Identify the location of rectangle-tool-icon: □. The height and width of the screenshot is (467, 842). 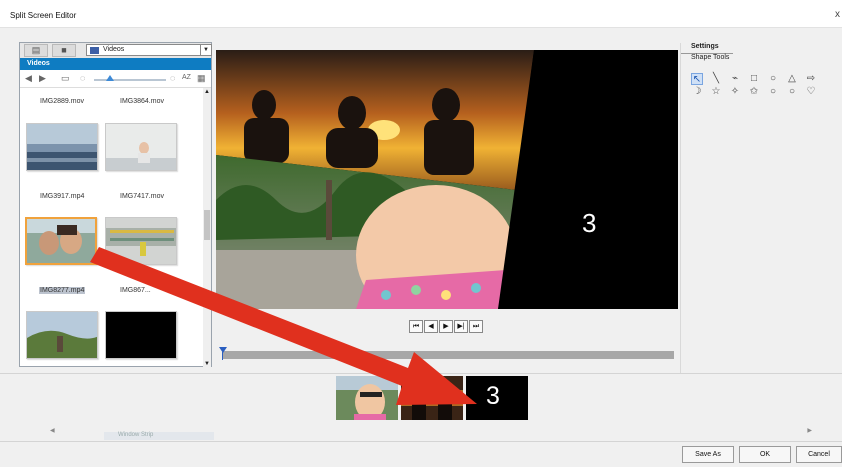
(754, 79).